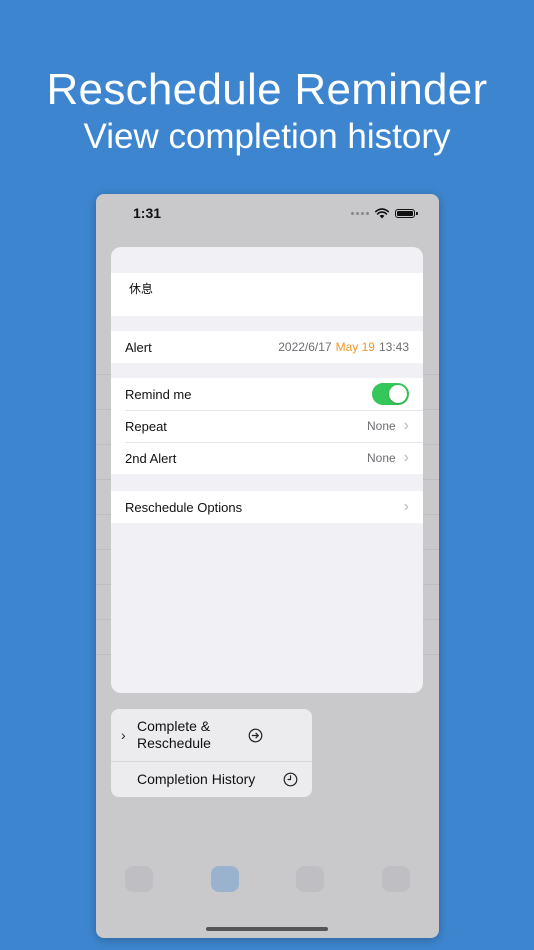 This screenshot has height=950, width=534. What do you see at coordinates (305, 347) in the screenshot?
I see `alert-date: 2022/6/17` at bounding box center [305, 347].